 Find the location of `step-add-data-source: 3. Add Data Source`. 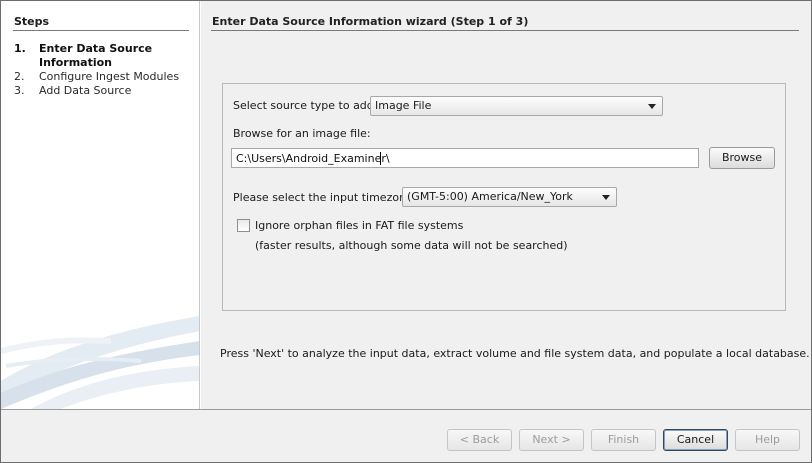

step-add-data-source: 3. Add Data Source is located at coordinates (104, 91).